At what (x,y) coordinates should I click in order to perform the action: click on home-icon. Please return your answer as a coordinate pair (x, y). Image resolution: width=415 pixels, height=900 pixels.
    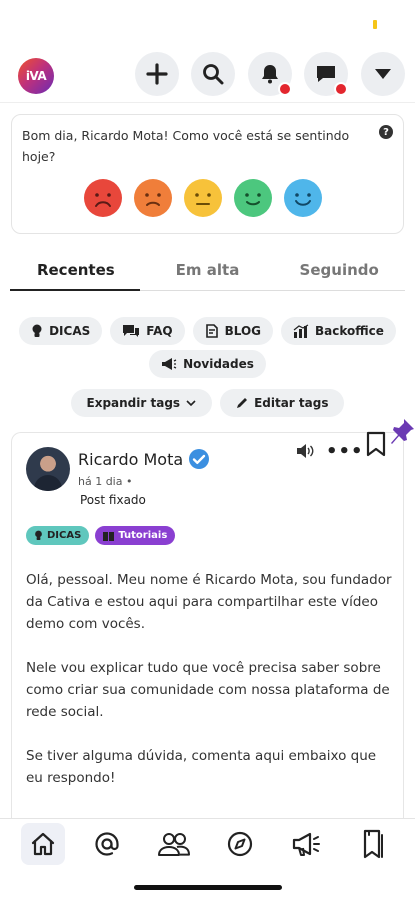
    Looking at the image, I should click on (43, 844).